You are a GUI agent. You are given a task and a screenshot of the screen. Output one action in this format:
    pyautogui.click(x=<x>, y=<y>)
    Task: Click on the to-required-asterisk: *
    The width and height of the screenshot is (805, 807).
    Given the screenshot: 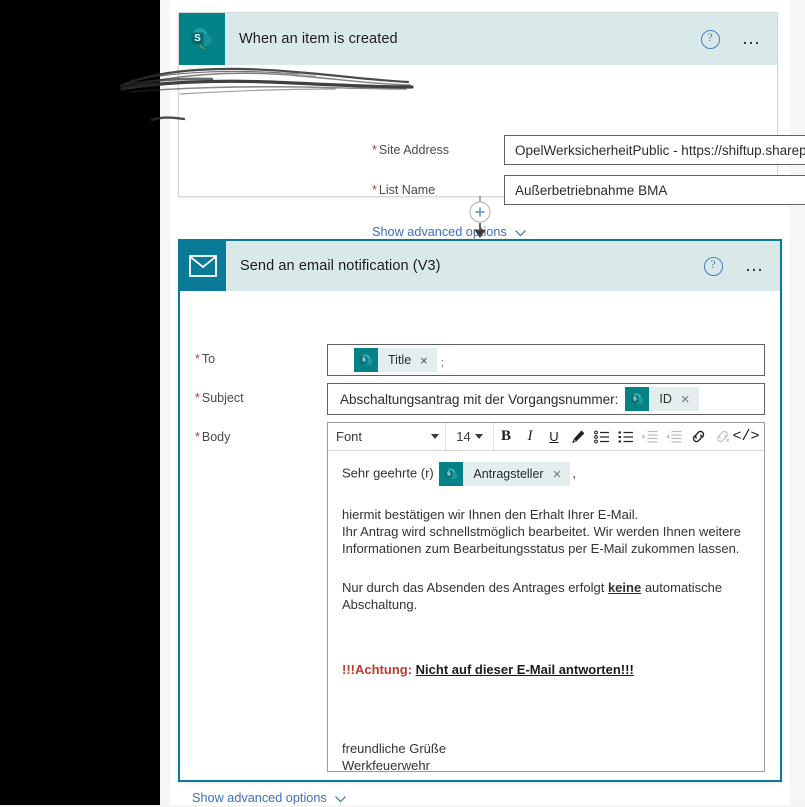 What is the action you would take?
    pyautogui.click(x=197, y=359)
    